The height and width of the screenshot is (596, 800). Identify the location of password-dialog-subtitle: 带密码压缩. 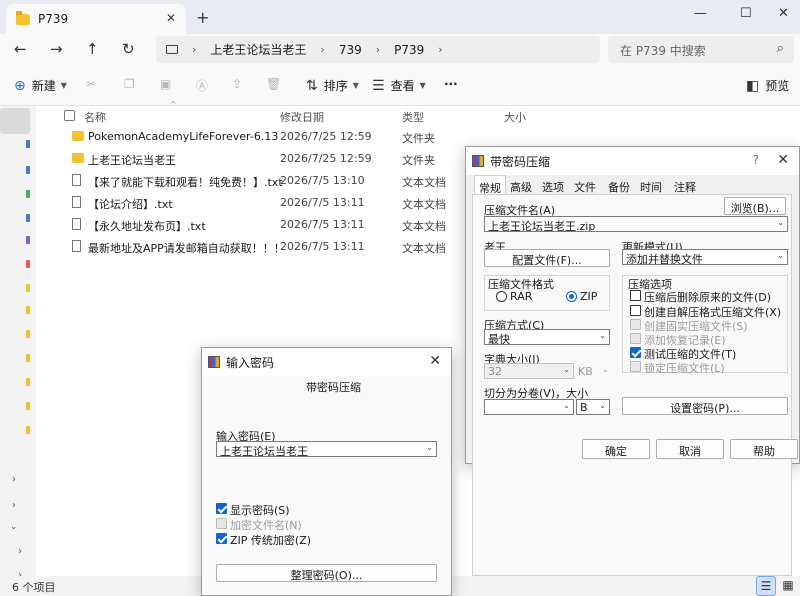
(333, 387).